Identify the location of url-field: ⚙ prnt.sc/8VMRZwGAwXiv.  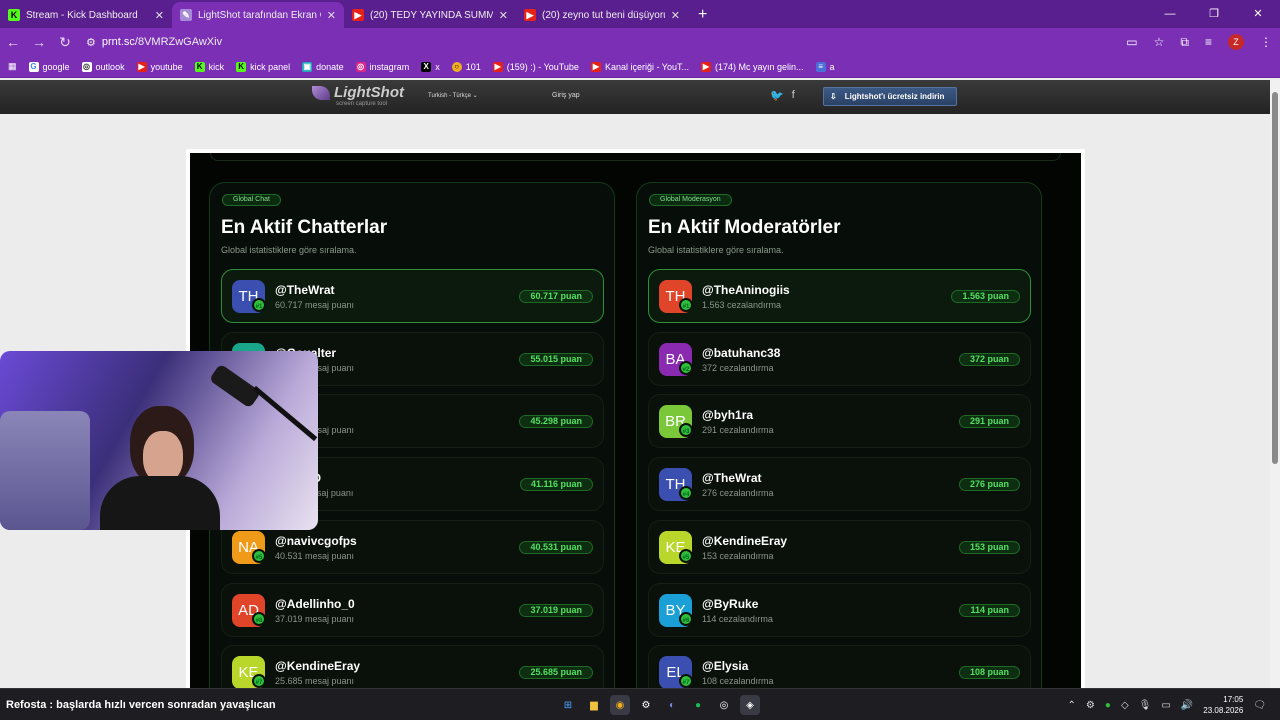
(596, 42).